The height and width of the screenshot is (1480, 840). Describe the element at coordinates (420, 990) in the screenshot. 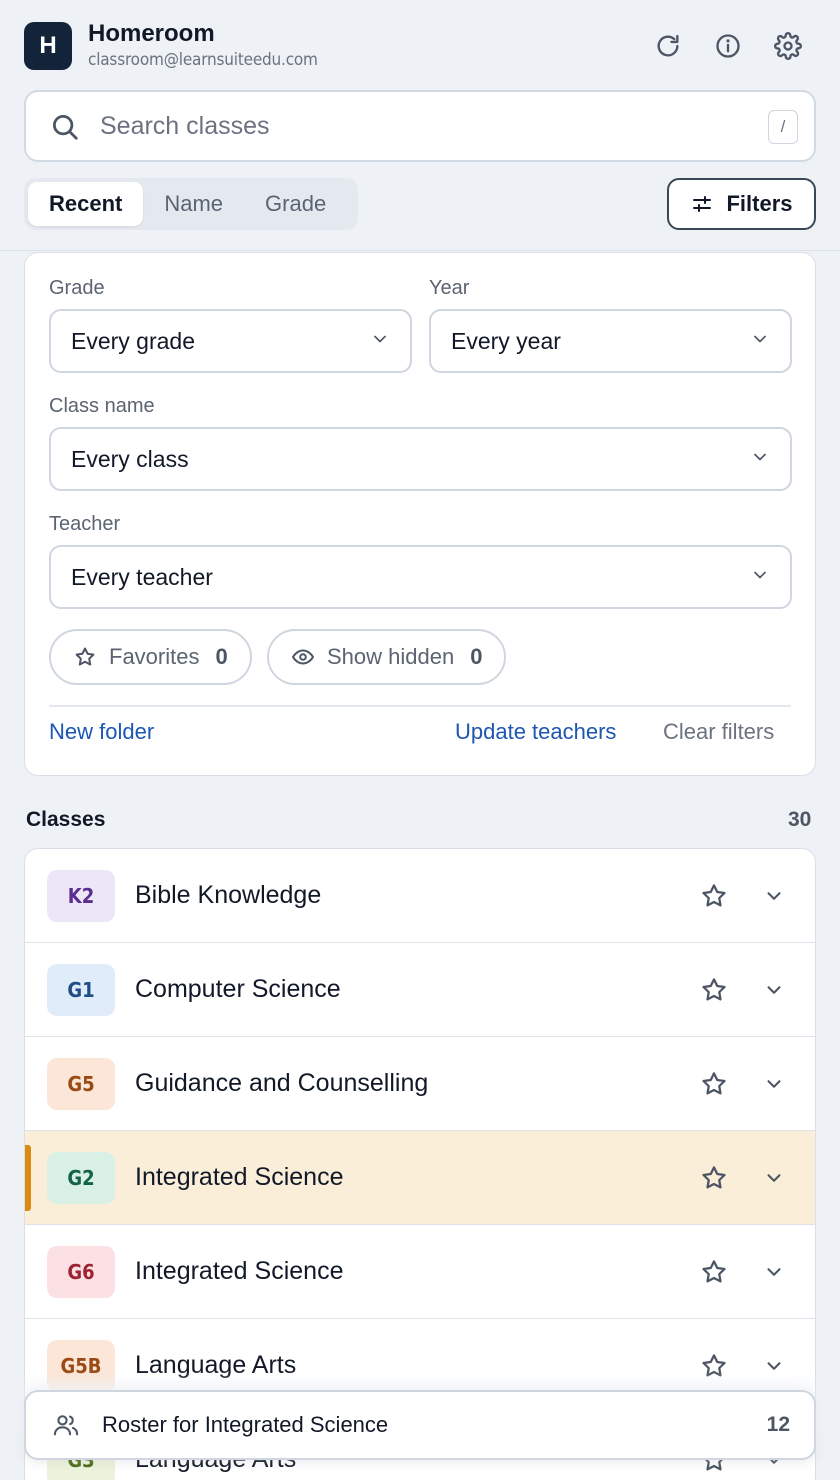

I see `class-row: G1 Computer Science` at that location.